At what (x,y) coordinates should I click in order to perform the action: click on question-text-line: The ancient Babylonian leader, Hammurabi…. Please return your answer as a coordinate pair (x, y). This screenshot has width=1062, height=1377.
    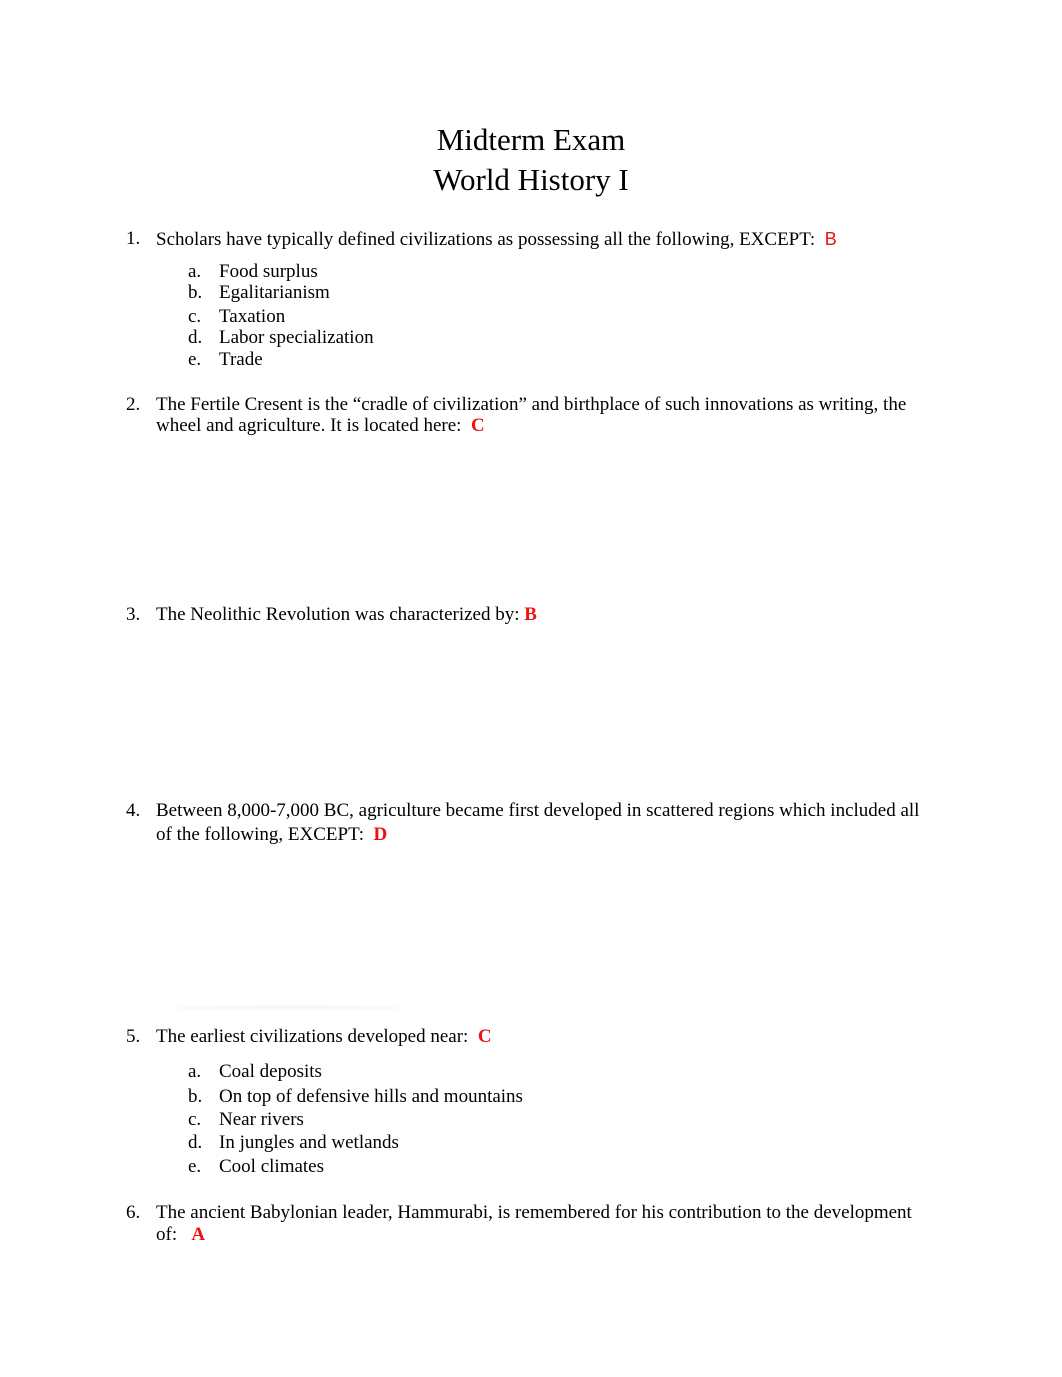
    Looking at the image, I should click on (534, 1212).